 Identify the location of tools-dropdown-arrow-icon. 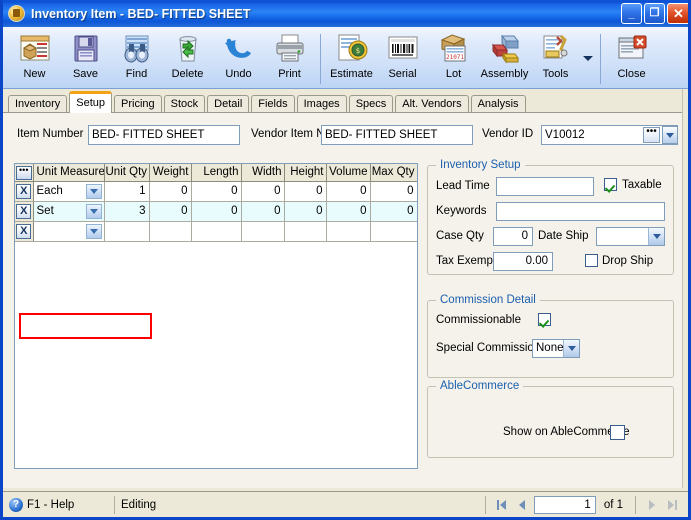
(588, 58).